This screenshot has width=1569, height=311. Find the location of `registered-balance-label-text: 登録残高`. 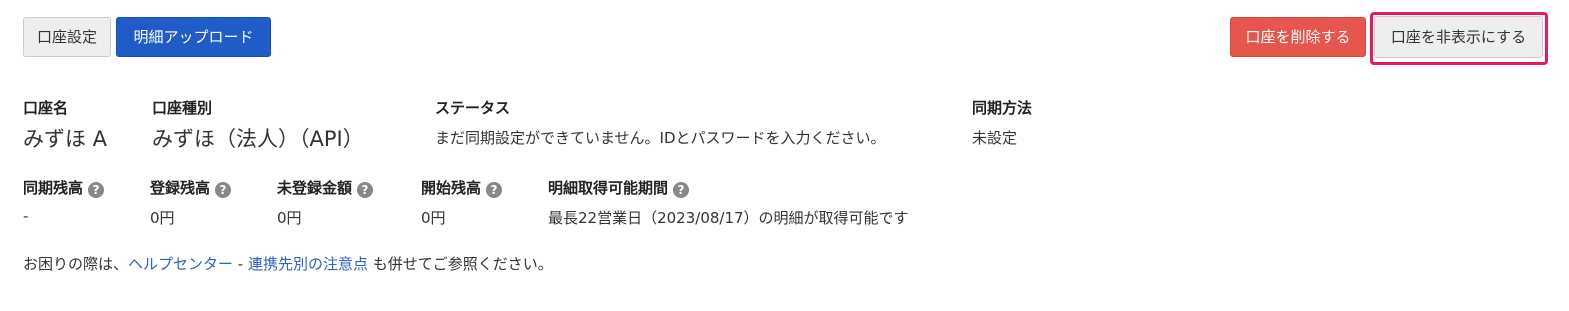

registered-balance-label-text: 登録残高 is located at coordinates (180, 188).